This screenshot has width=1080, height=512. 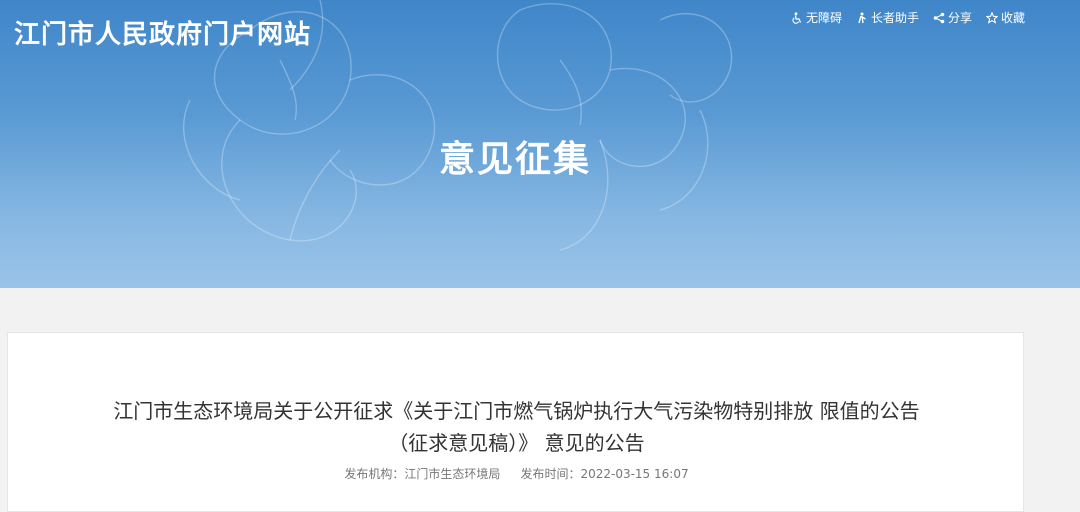 What do you see at coordinates (823, 18) in the screenshot?
I see `accessibility-label: 无障碍` at bounding box center [823, 18].